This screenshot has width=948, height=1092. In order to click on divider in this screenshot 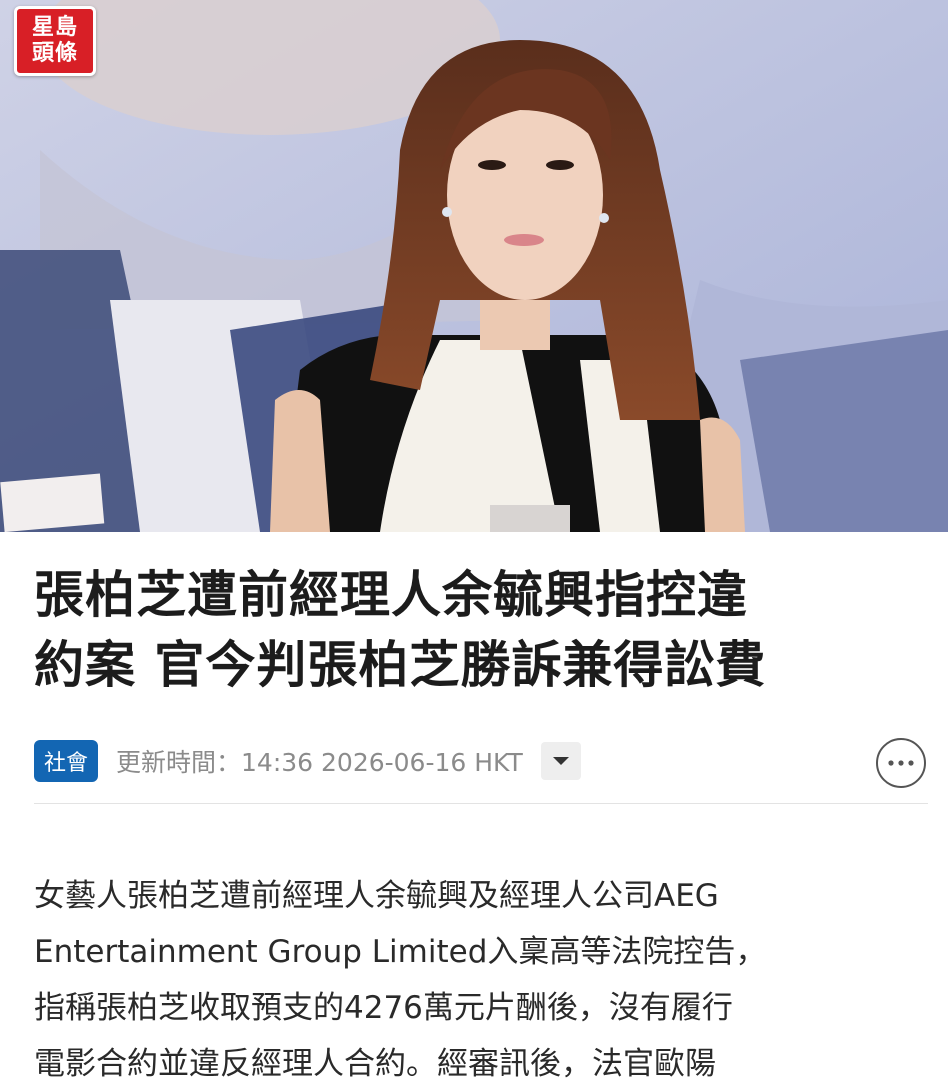, I will do `click(481, 803)`.